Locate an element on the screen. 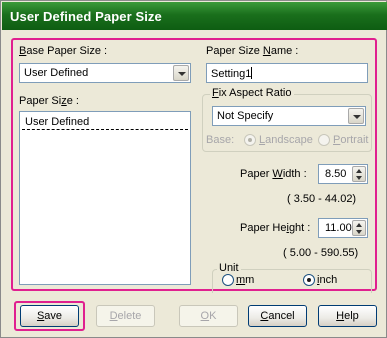 The image size is (387, 338). paper-height-range: ( 5.00 - 590.55) is located at coordinates (321, 253).